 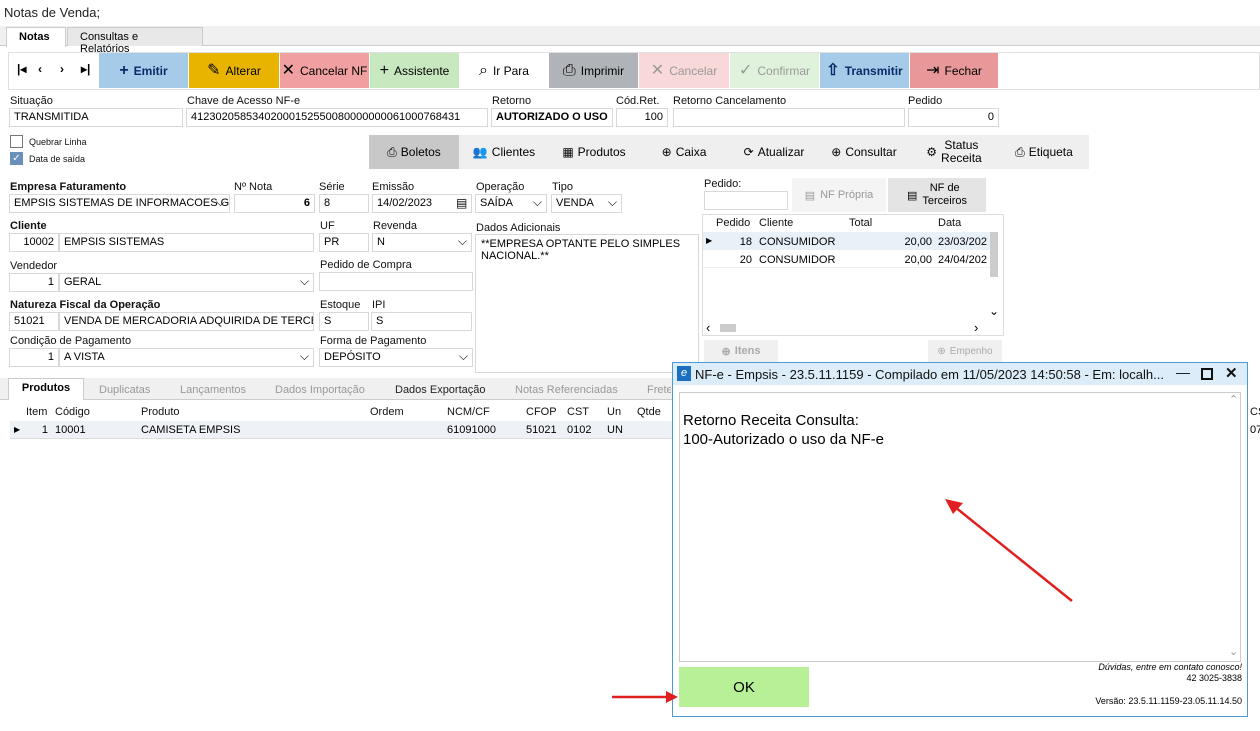 What do you see at coordinates (962, 260) in the screenshot?
I see `cell-data: 24/04/202` at bounding box center [962, 260].